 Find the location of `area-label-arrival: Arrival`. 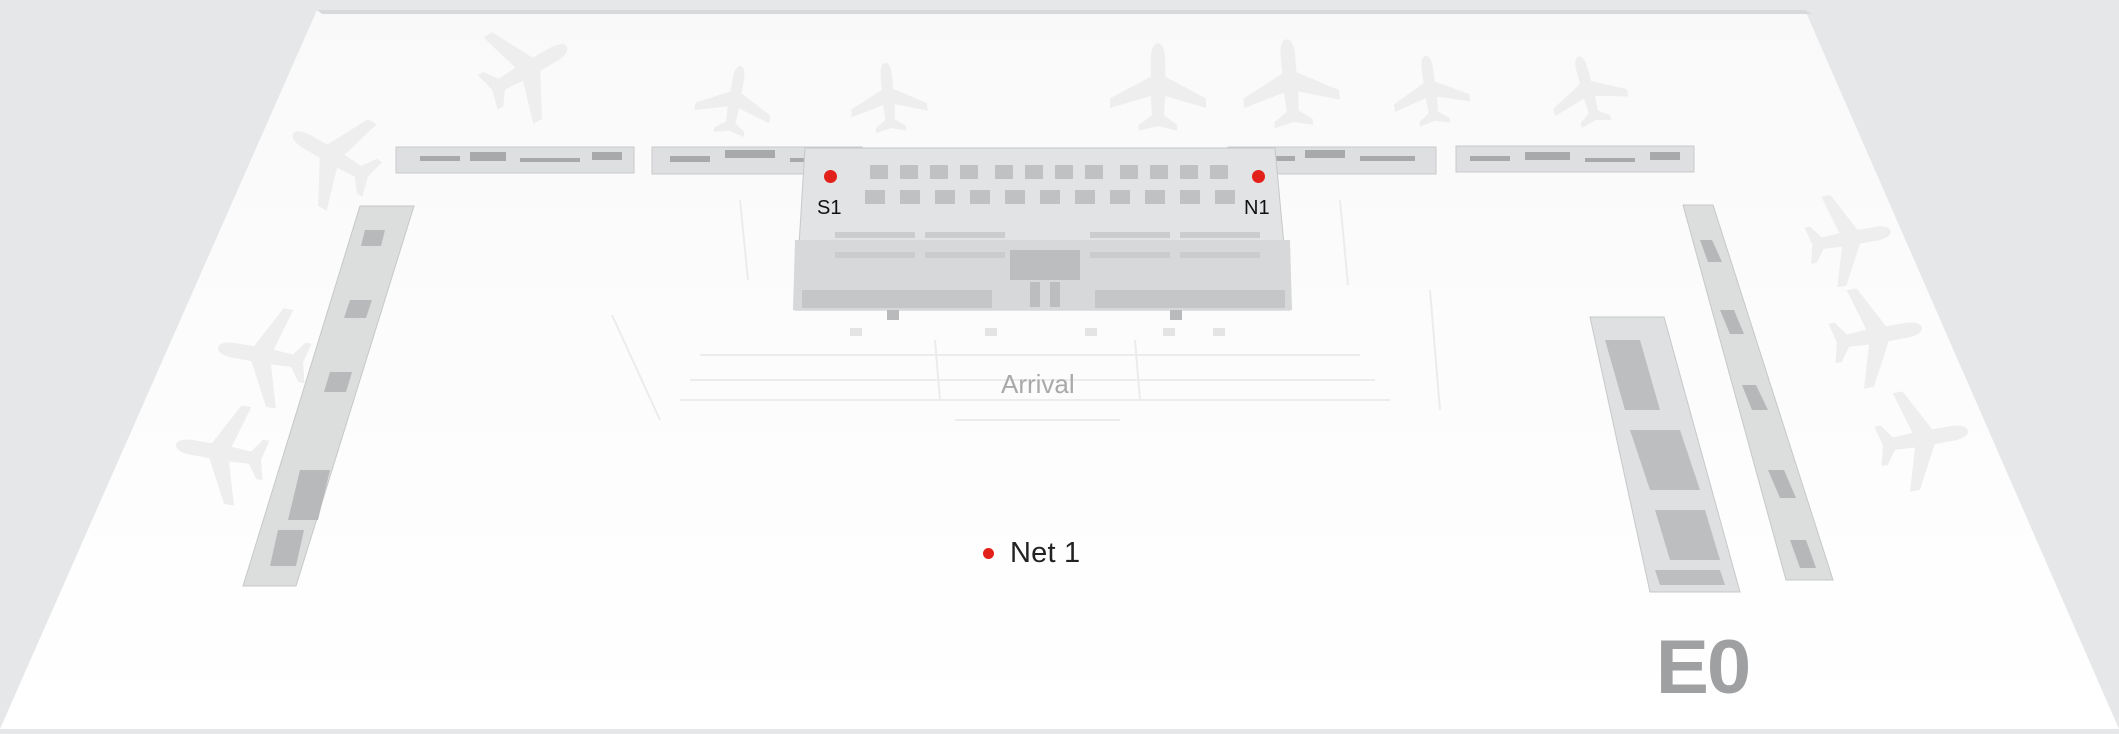

area-label-arrival: Arrival is located at coordinates (1038, 384).